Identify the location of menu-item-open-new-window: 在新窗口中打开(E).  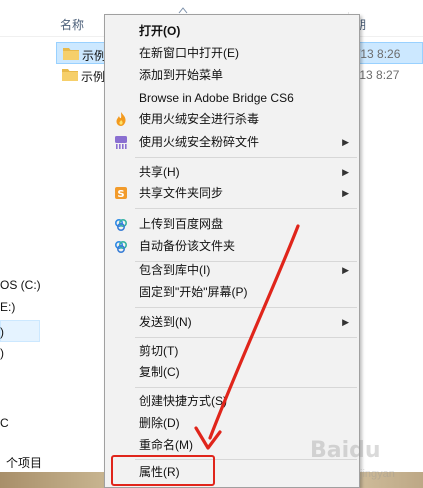
(232, 53).